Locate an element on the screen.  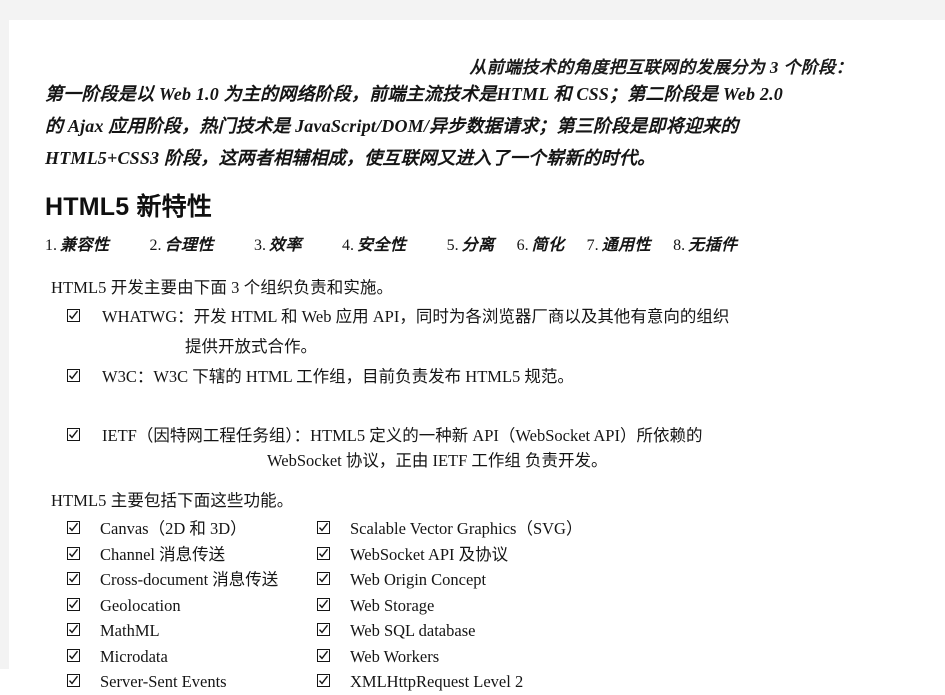
list-item: XMLHttpRequest Level 2 is located at coordinates (527, 682).